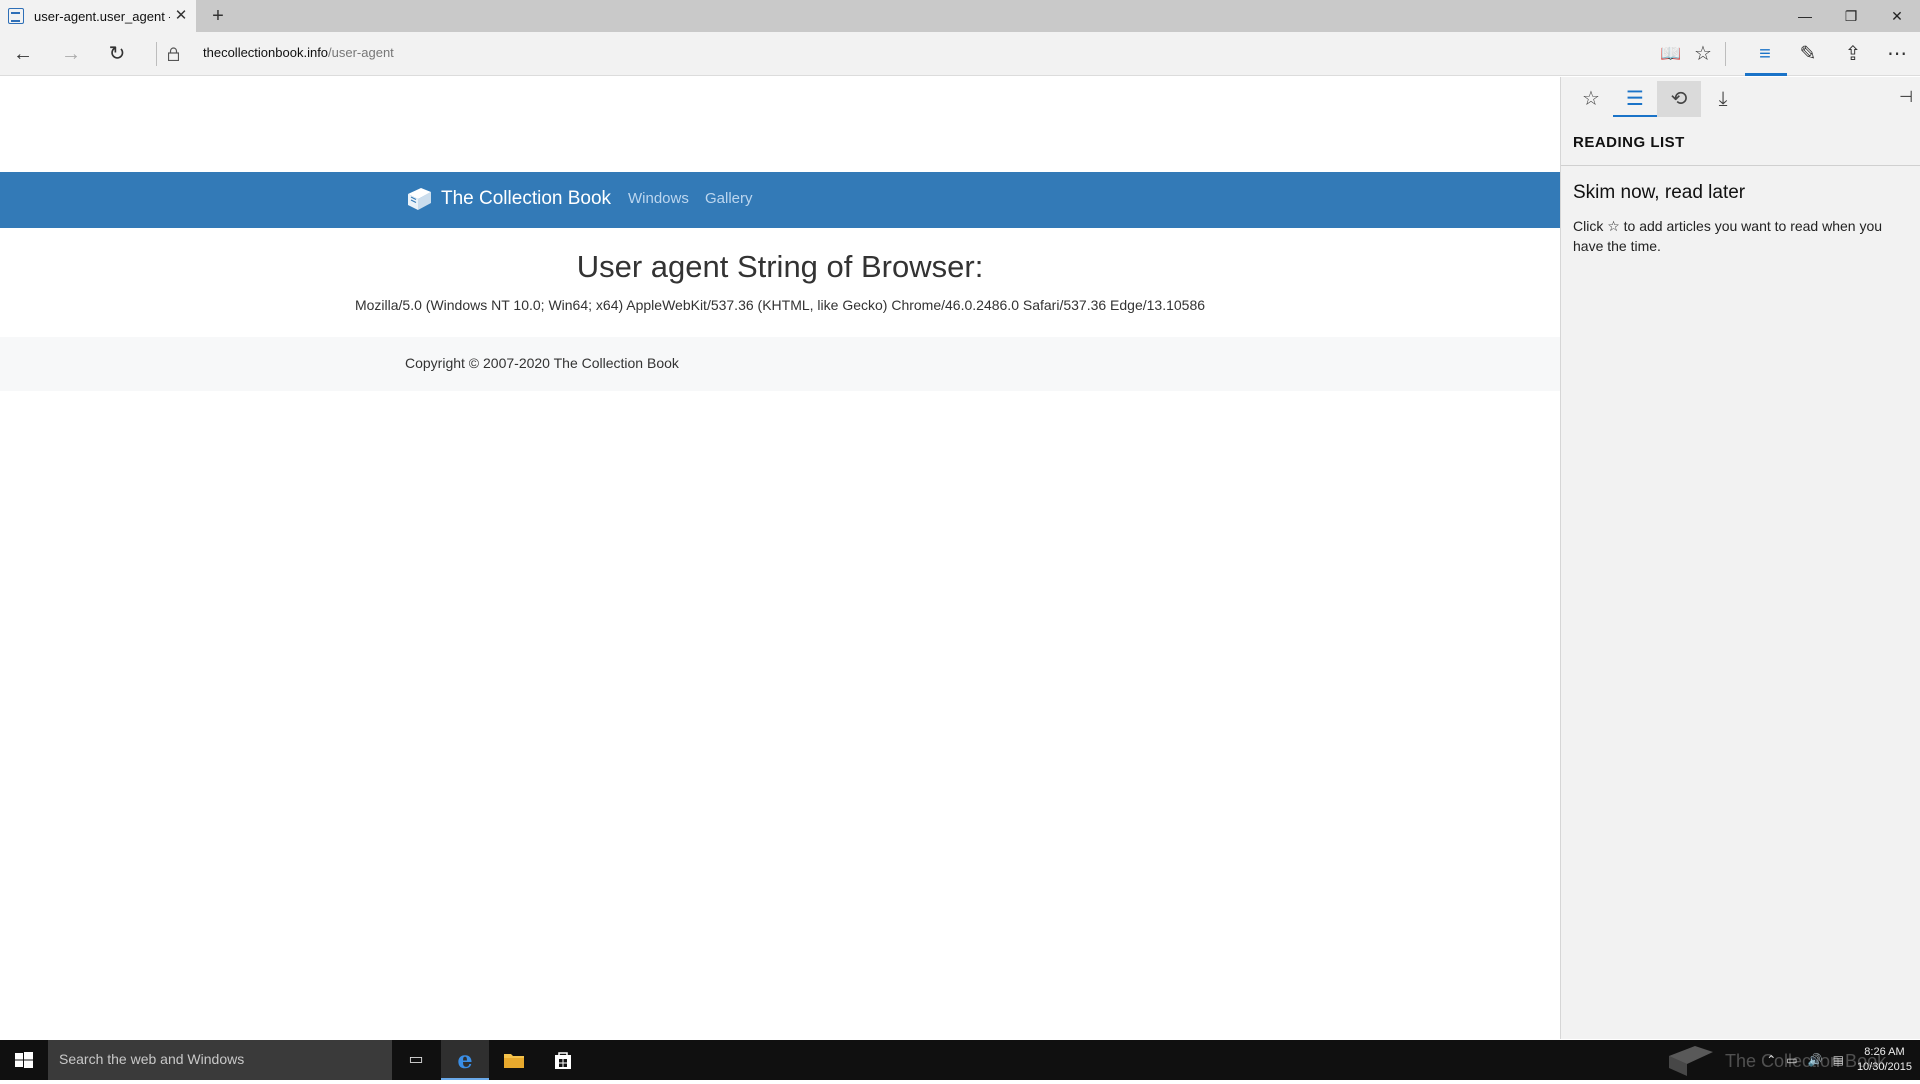 This screenshot has width=1920, height=1084. I want to click on pin-icon: ⊣, so click(1906, 97).